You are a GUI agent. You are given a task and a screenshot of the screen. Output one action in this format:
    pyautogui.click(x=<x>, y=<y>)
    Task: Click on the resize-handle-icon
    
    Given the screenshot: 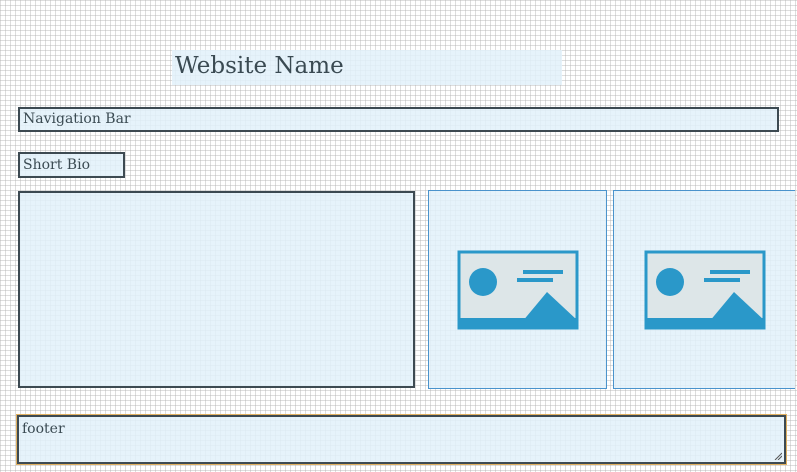 What is the action you would take?
    pyautogui.click(x=778, y=456)
    